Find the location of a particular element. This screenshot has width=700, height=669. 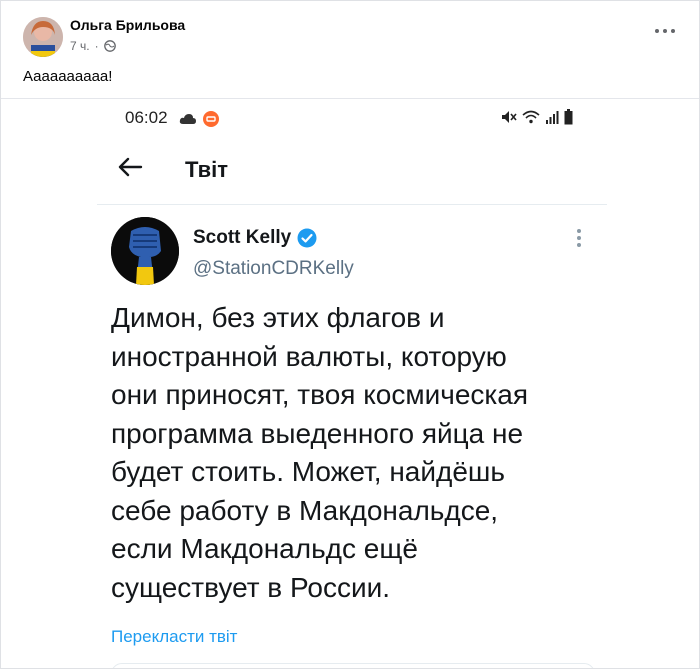

tweet-text-line: иностранной валюты, которую is located at coordinates (309, 356).